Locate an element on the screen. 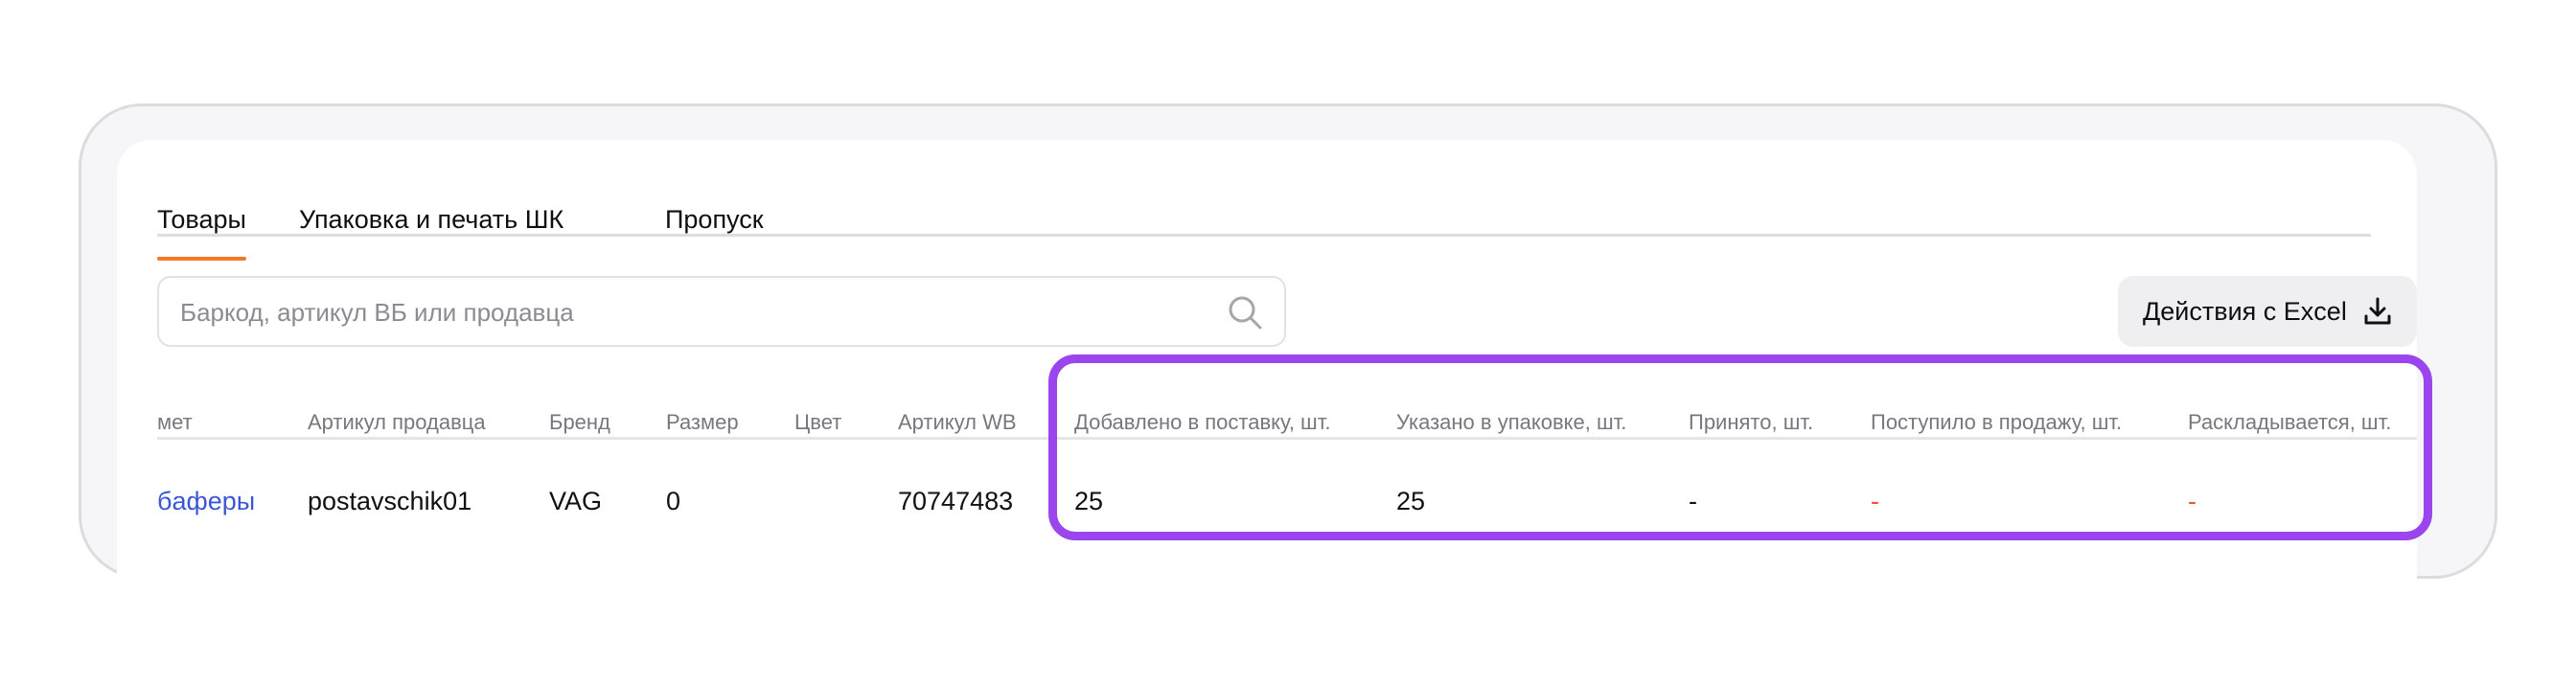 The width and height of the screenshot is (2576, 686). col-header-wb-article: Артикул WB is located at coordinates (957, 422).